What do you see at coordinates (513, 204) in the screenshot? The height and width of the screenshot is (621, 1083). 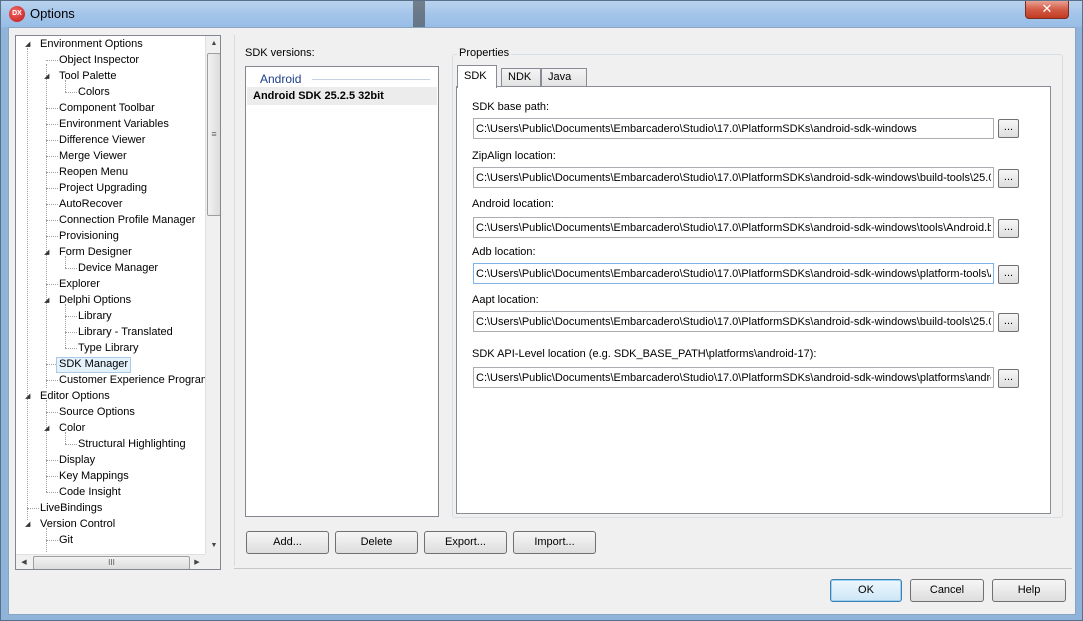 I see `android-location-label: Android location:` at bounding box center [513, 204].